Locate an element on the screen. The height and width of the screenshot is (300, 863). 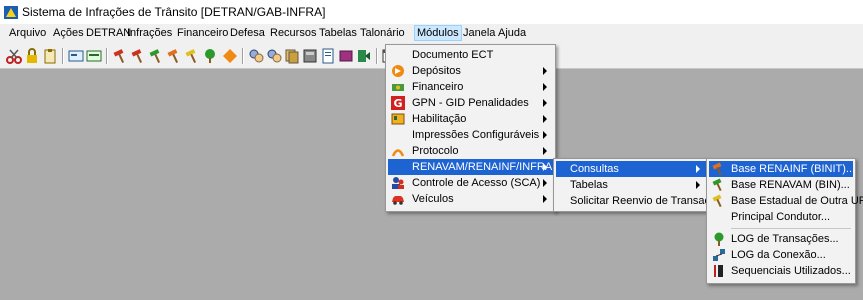
g-red-icon: G is located at coordinates (398, 103).